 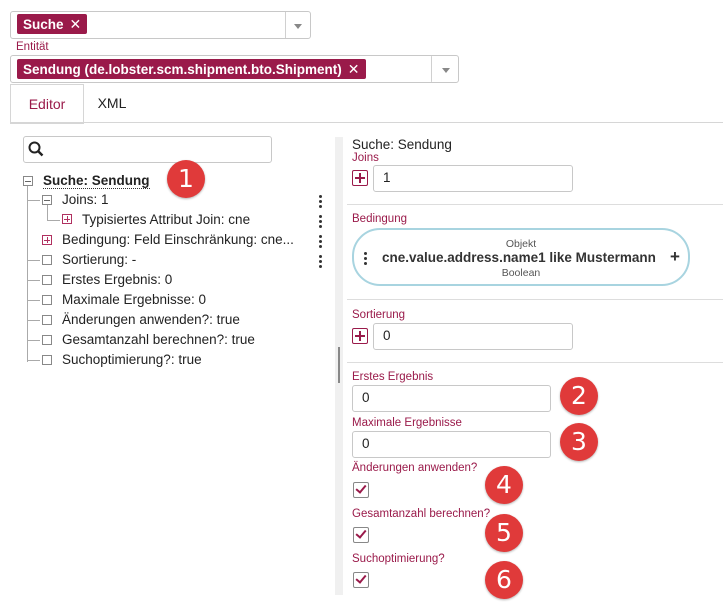 What do you see at coordinates (158, 339) in the screenshot?
I see `tree-item-count-total: Gesamtanzahl berechnen?: true` at bounding box center [158, 339].